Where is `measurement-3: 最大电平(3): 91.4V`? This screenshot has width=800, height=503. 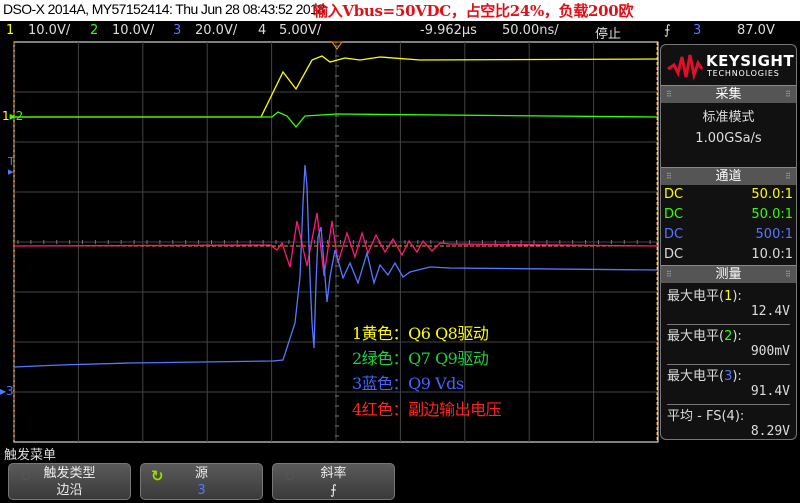 measurement-3: 最大电平(3): 91.4V is located at coordinates (728, 385).